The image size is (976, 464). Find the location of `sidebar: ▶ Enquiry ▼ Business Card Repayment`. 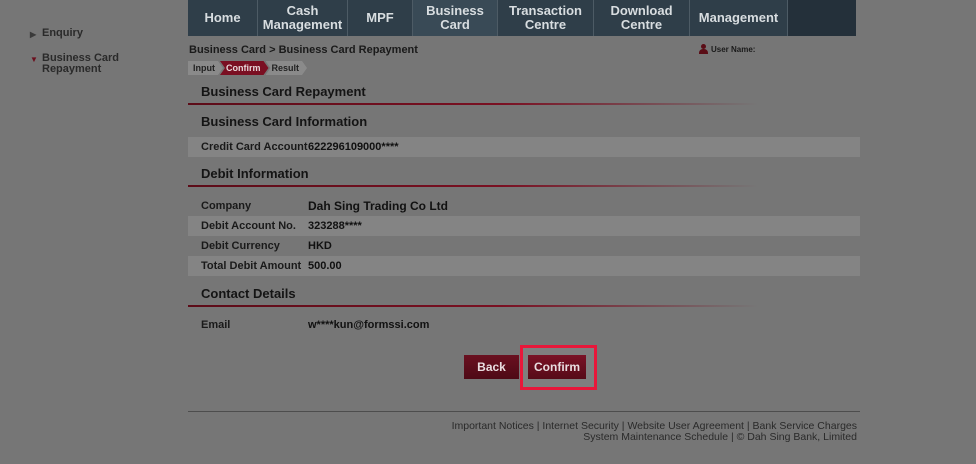

sidebar: ▶ Enquiry ▼ Business Card Repayment is located at coordinates (105, 57).